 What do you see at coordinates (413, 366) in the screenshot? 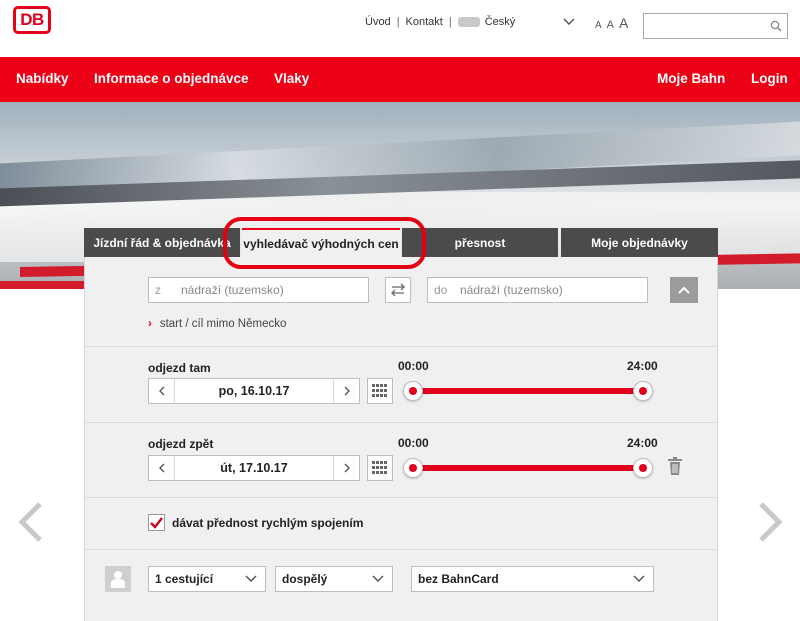
I see `outbound-time-from: 00:00` at bounding box center [413, 366].